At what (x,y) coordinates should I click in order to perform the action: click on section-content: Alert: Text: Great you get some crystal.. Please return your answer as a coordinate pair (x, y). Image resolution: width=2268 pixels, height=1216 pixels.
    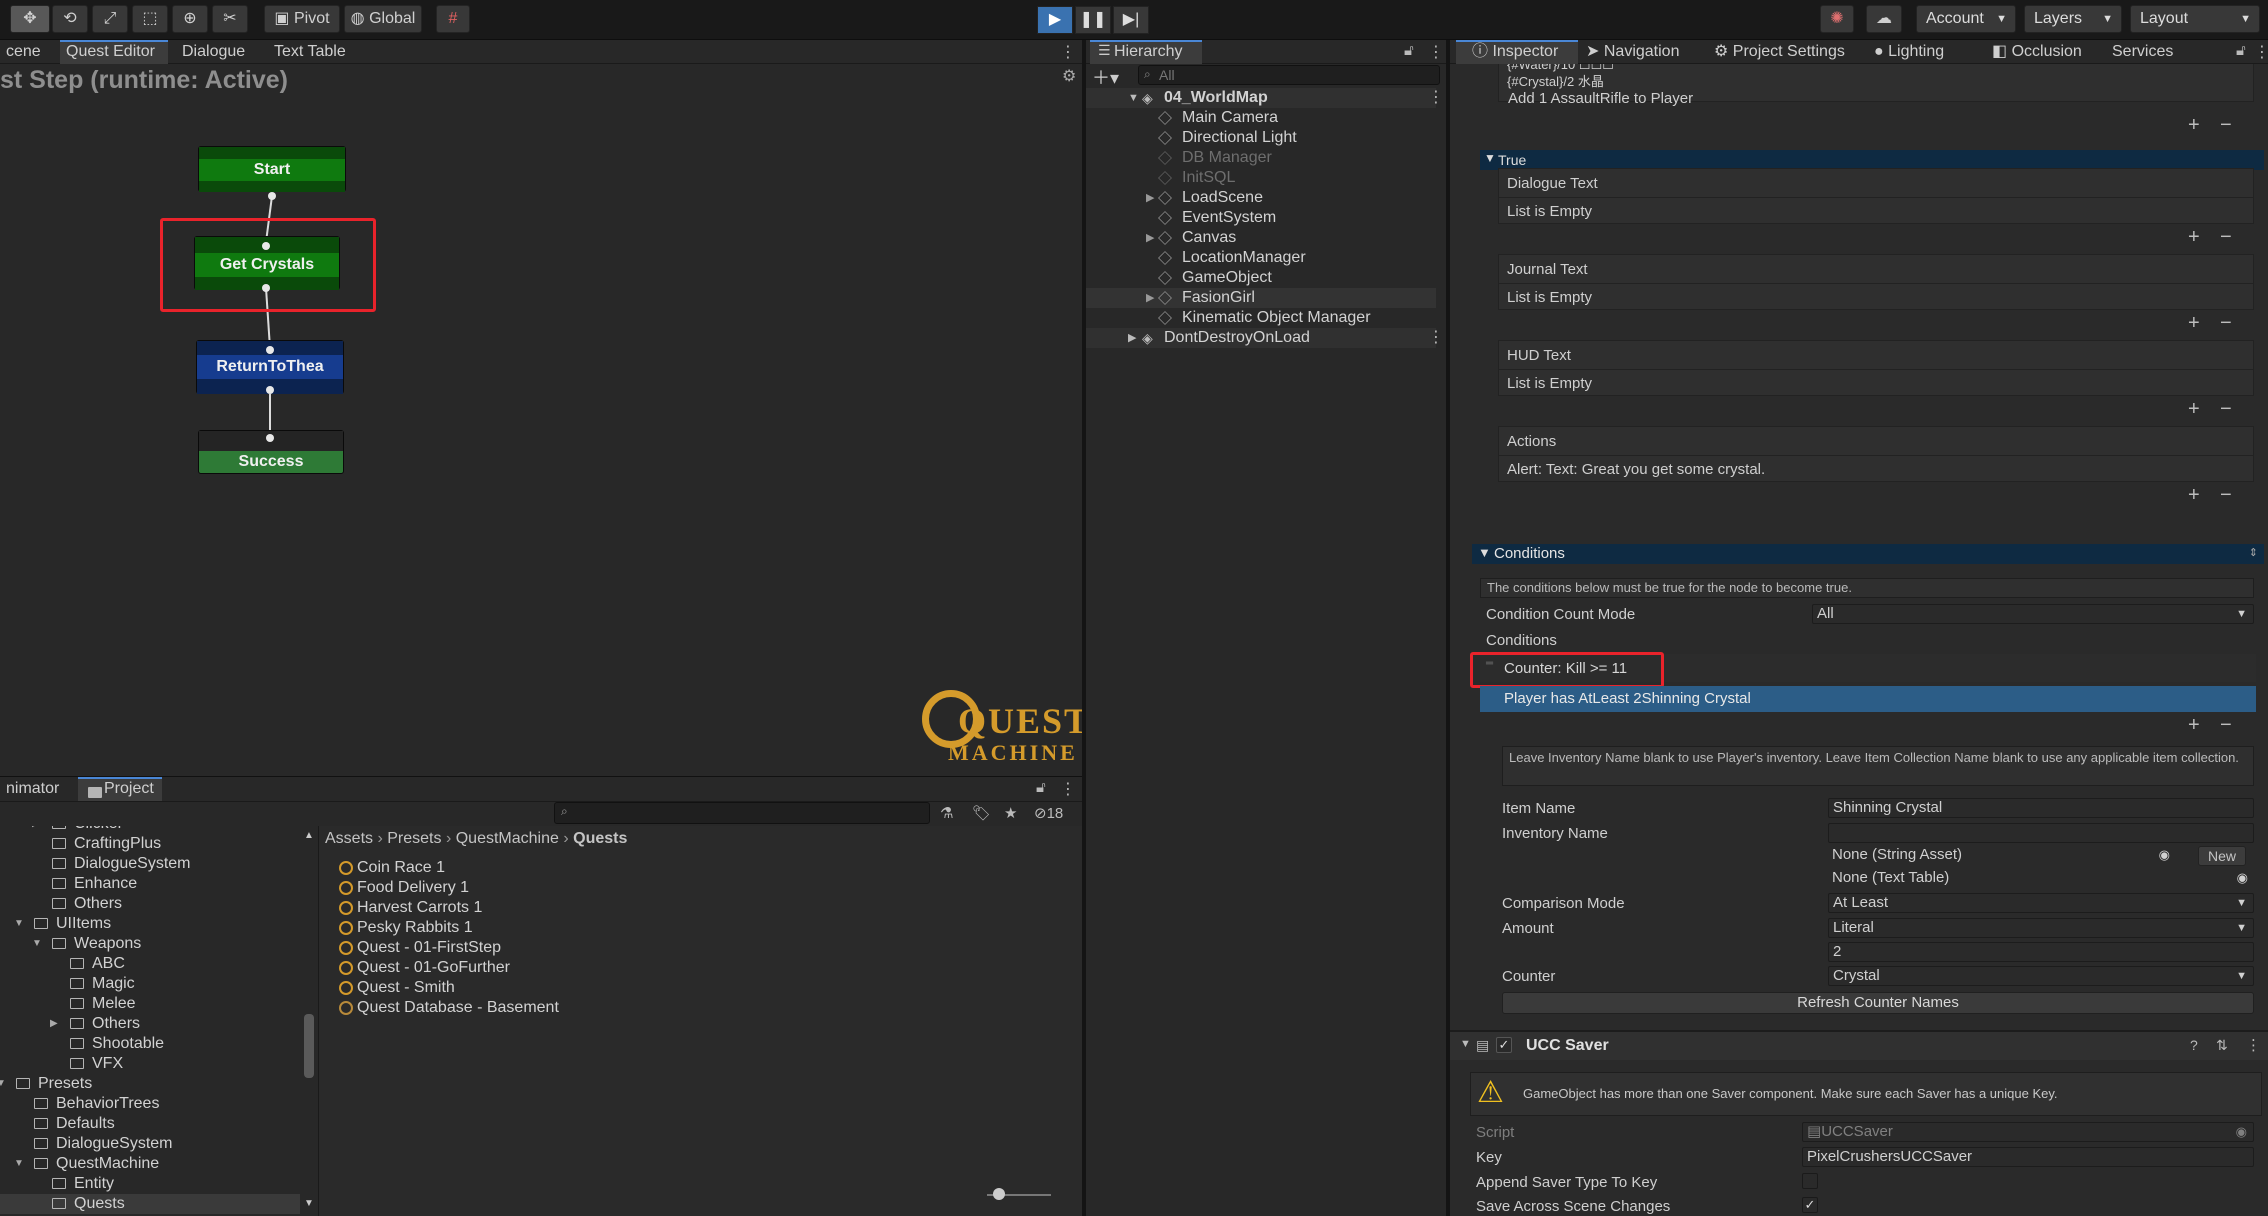
    Looking at the image, I should click on (1636, 469).